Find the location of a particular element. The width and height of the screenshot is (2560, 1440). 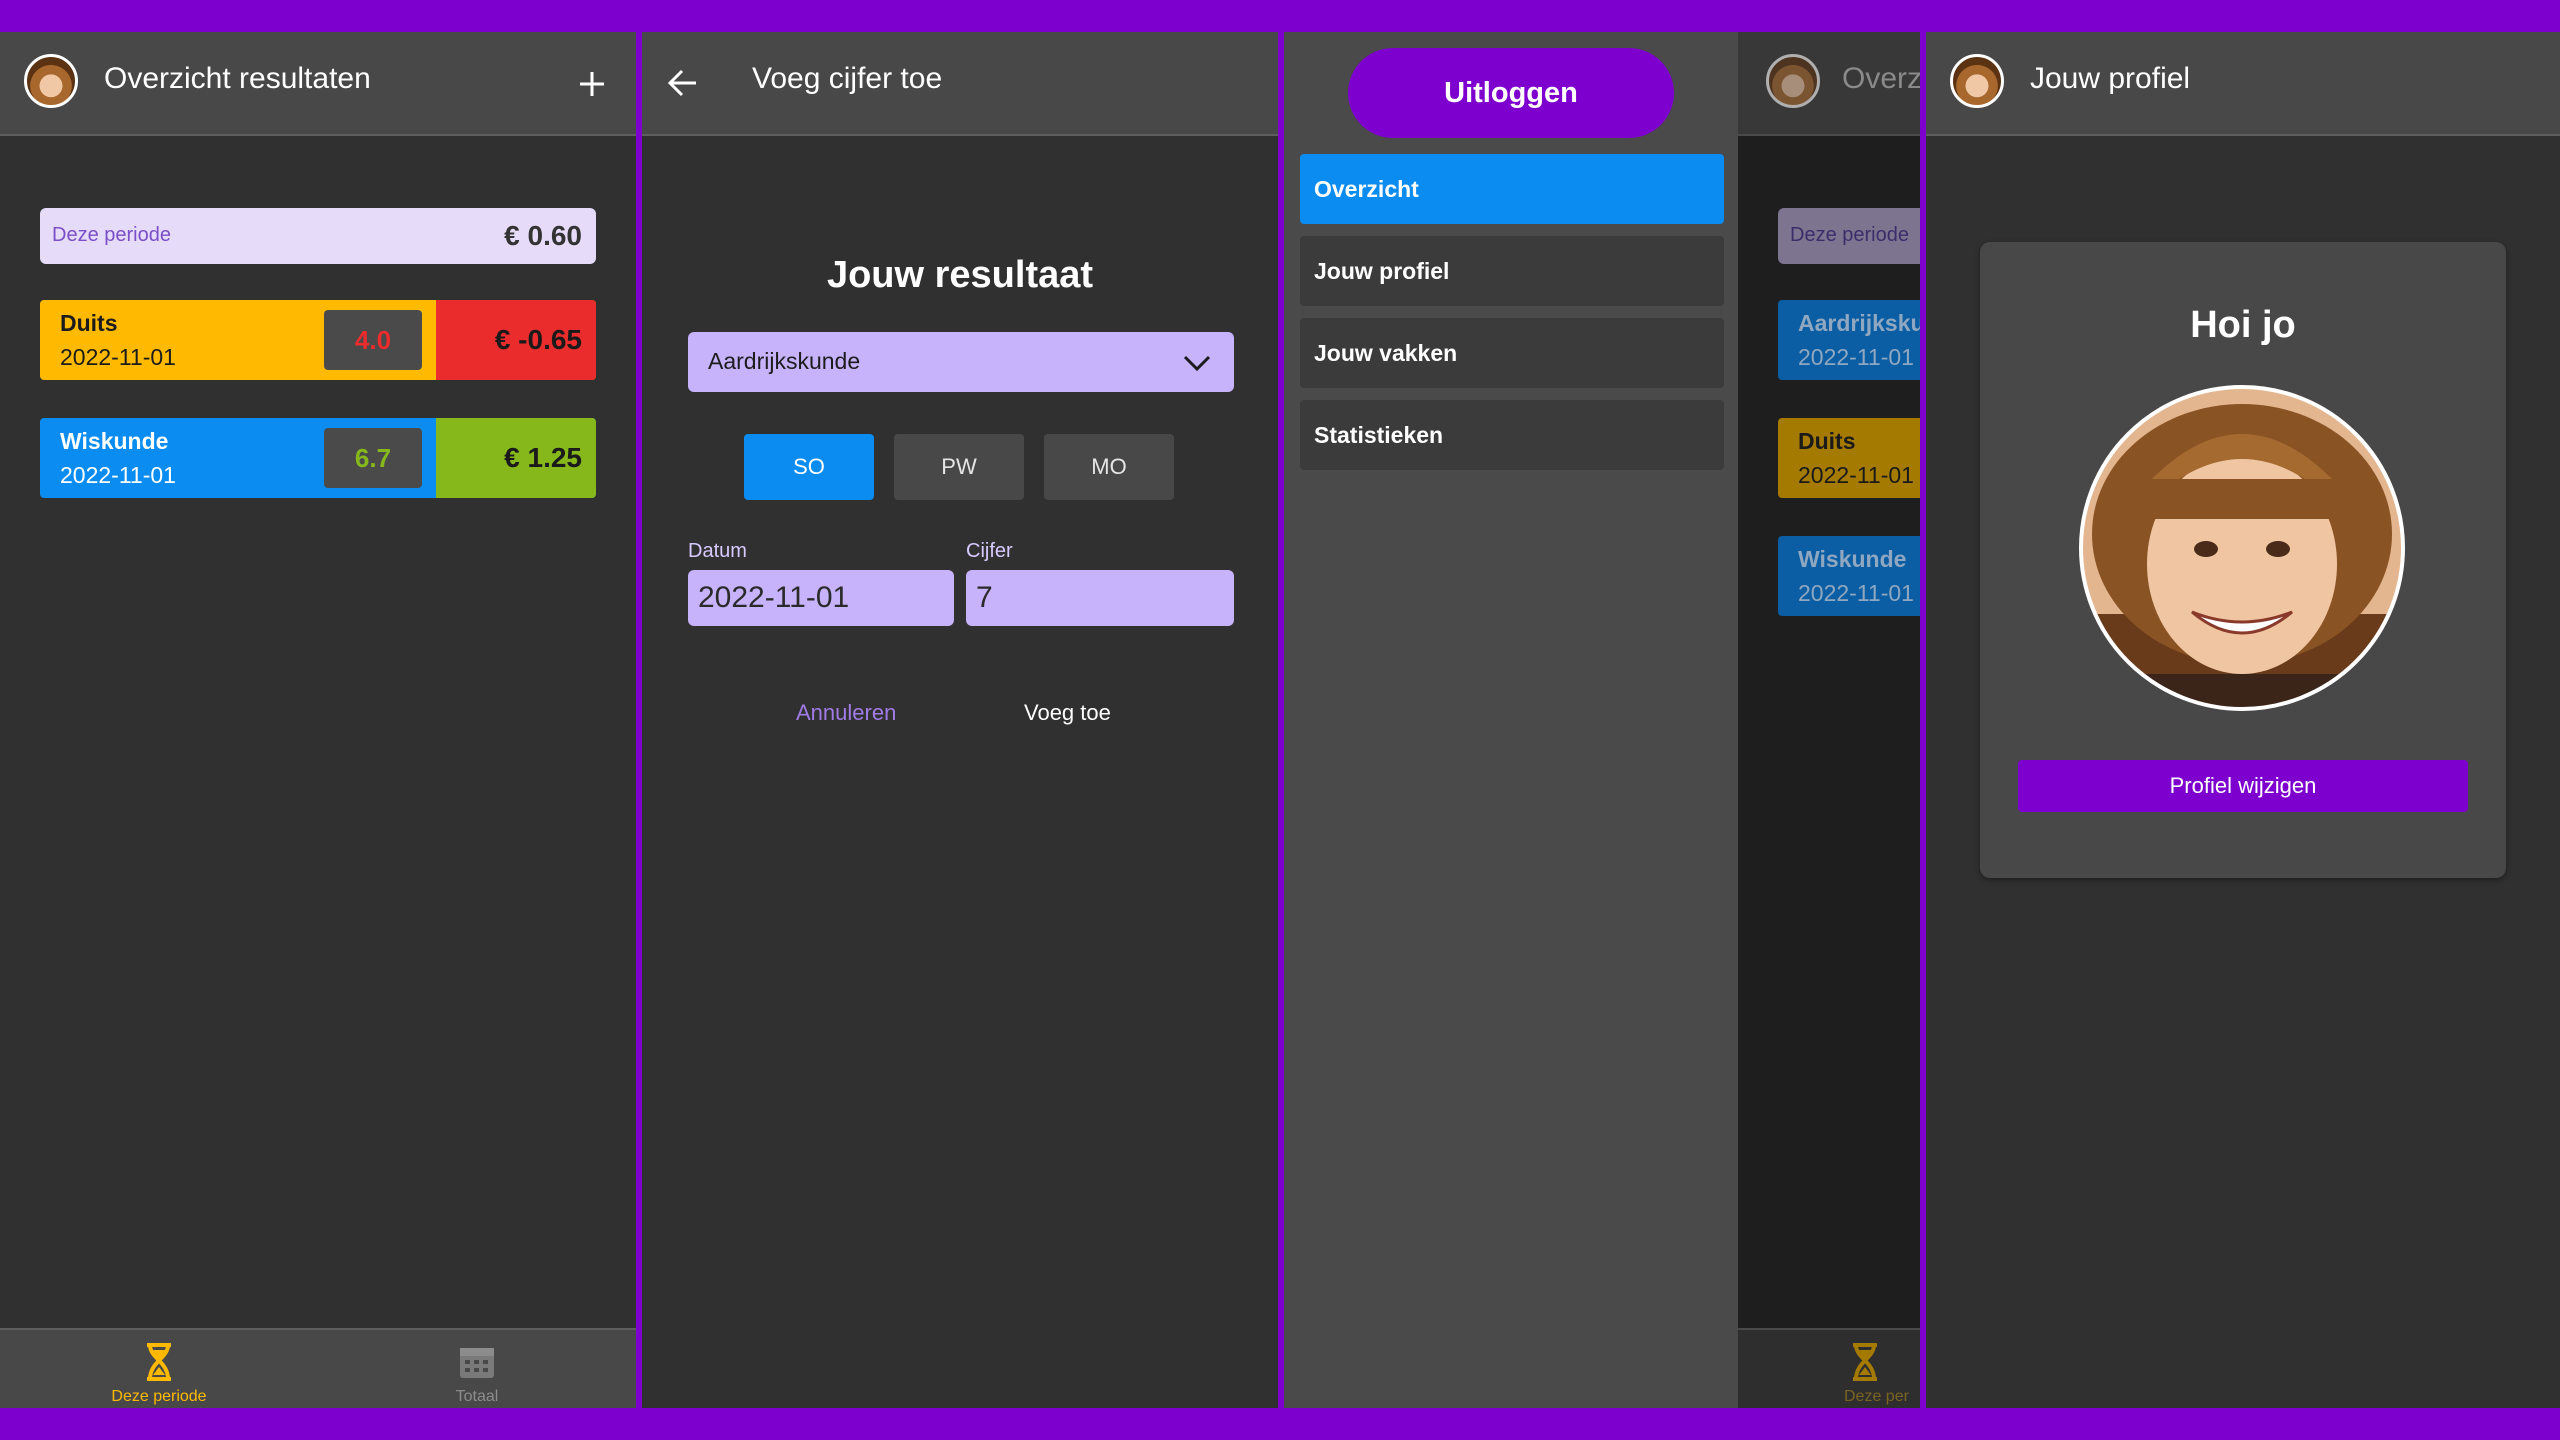

menu-item-jouw-vakken: Jouw vakken is located at coordinates (1512, 353).